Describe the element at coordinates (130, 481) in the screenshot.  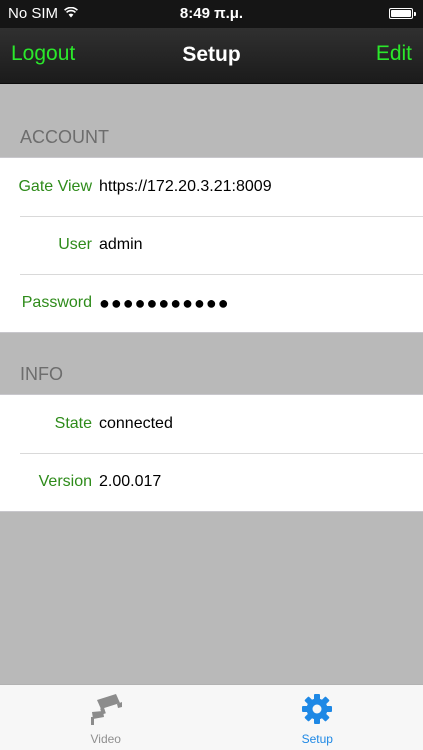
I see `version-value: 2.00.017` at that location.